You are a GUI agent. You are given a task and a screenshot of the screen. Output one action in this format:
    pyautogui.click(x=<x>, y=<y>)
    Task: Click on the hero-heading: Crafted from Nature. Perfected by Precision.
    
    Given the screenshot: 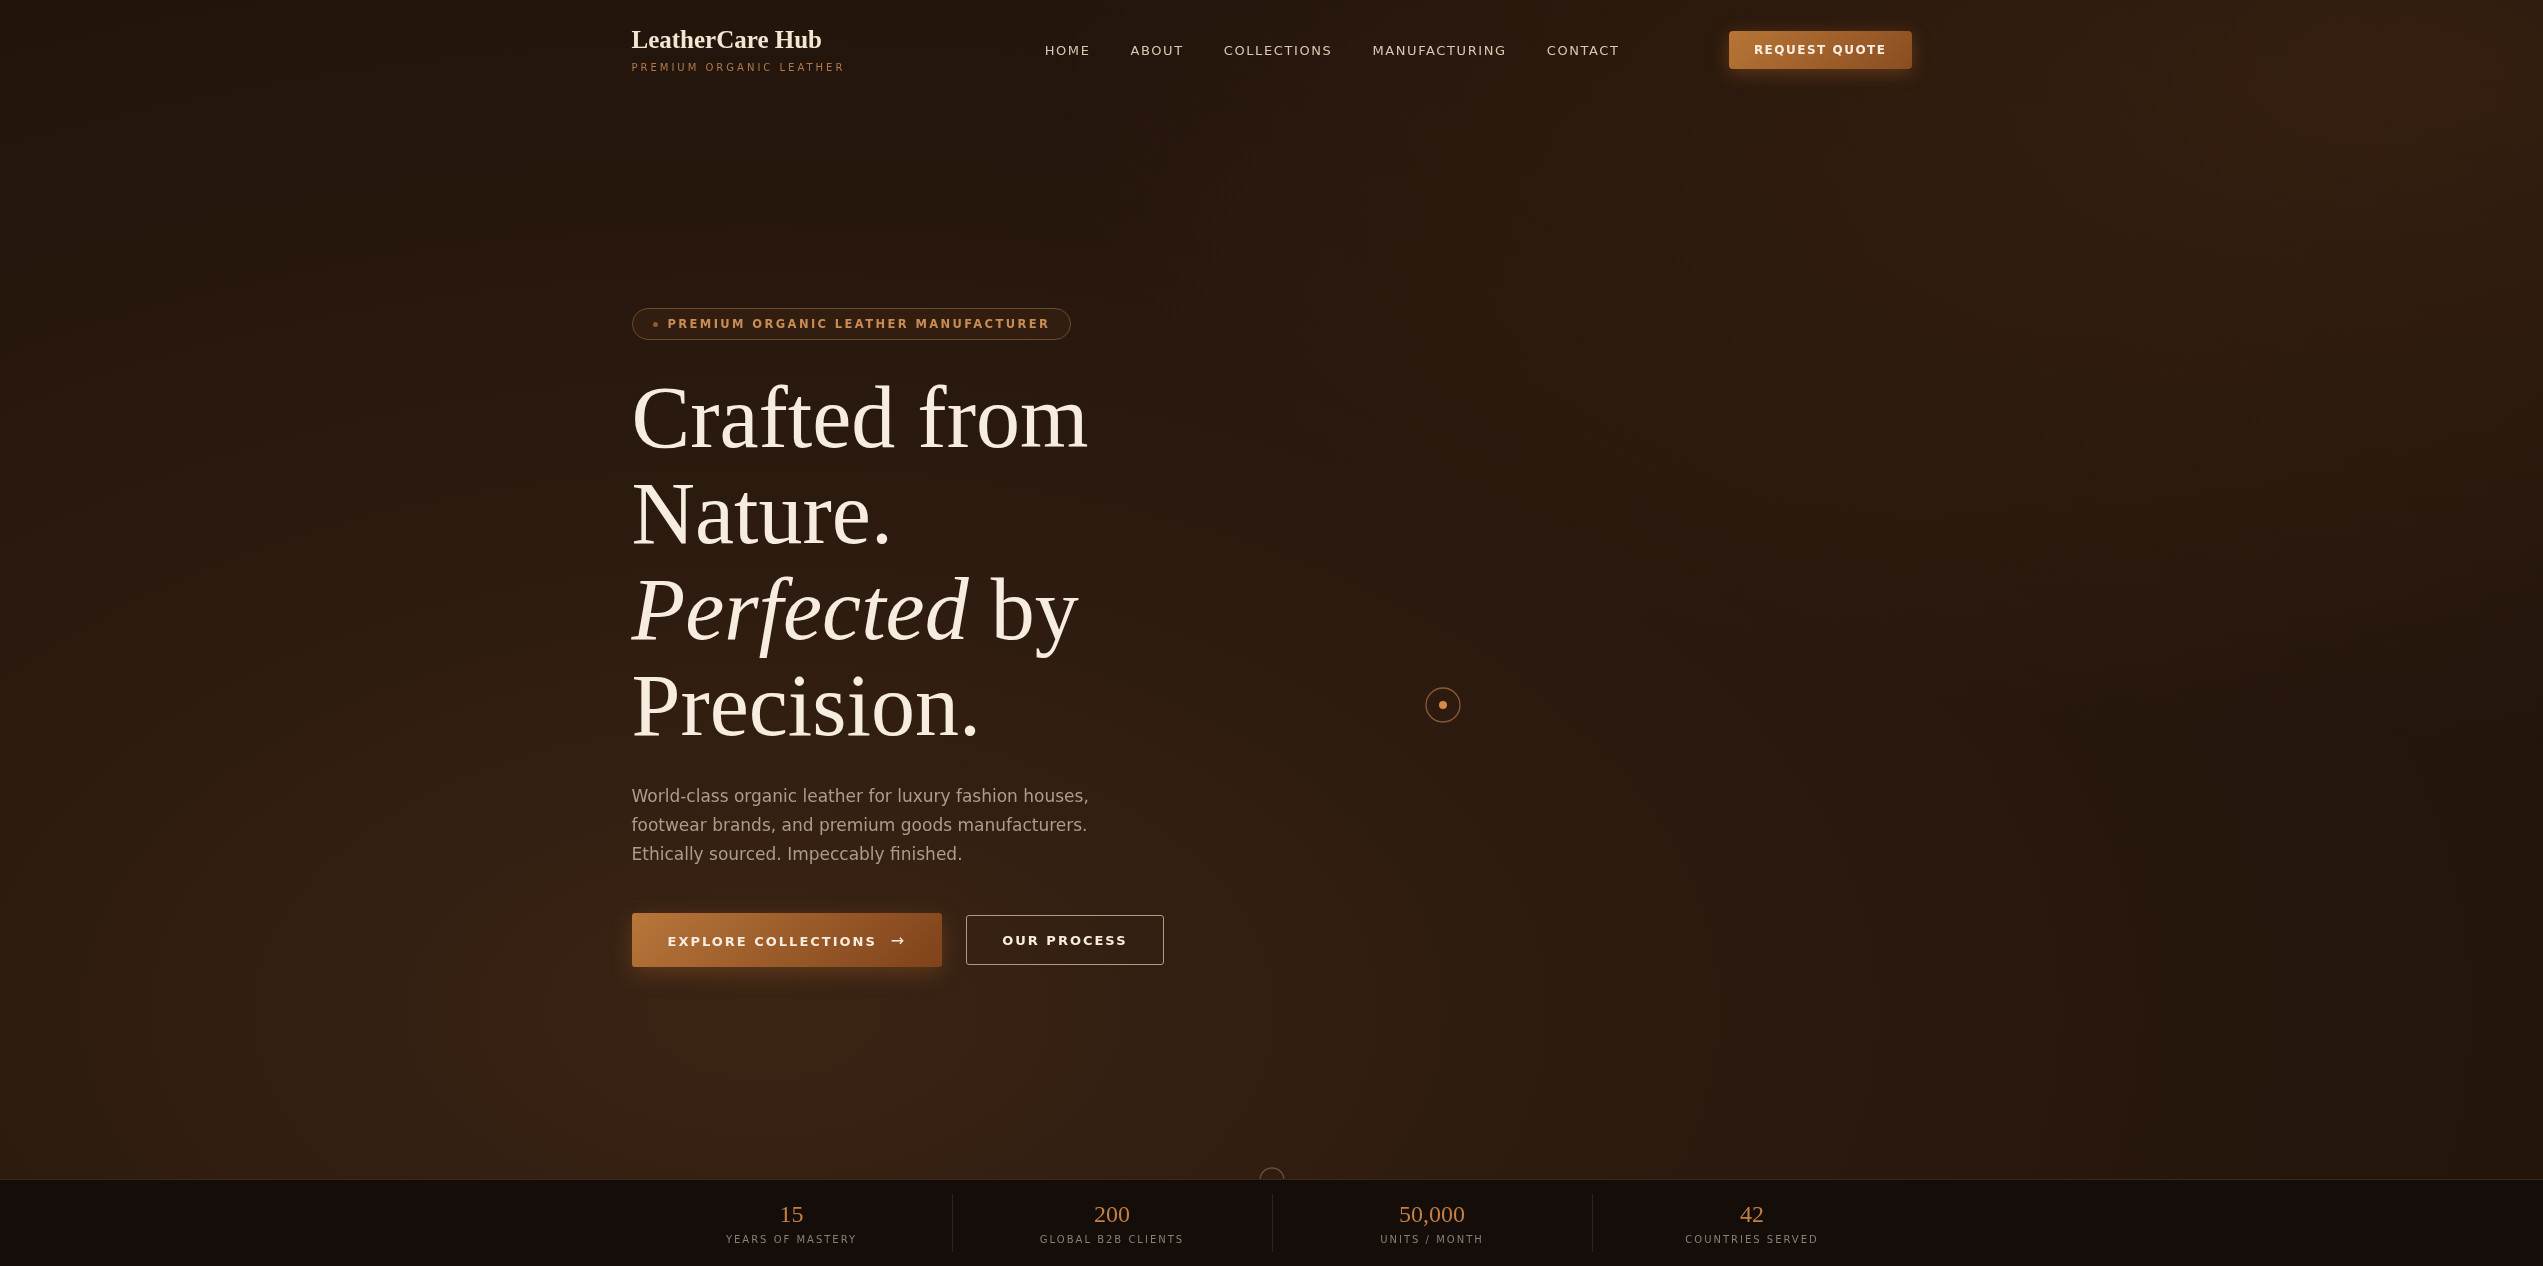 What is the action you would take?
    pyautogui.click(x=860, y=562)
    